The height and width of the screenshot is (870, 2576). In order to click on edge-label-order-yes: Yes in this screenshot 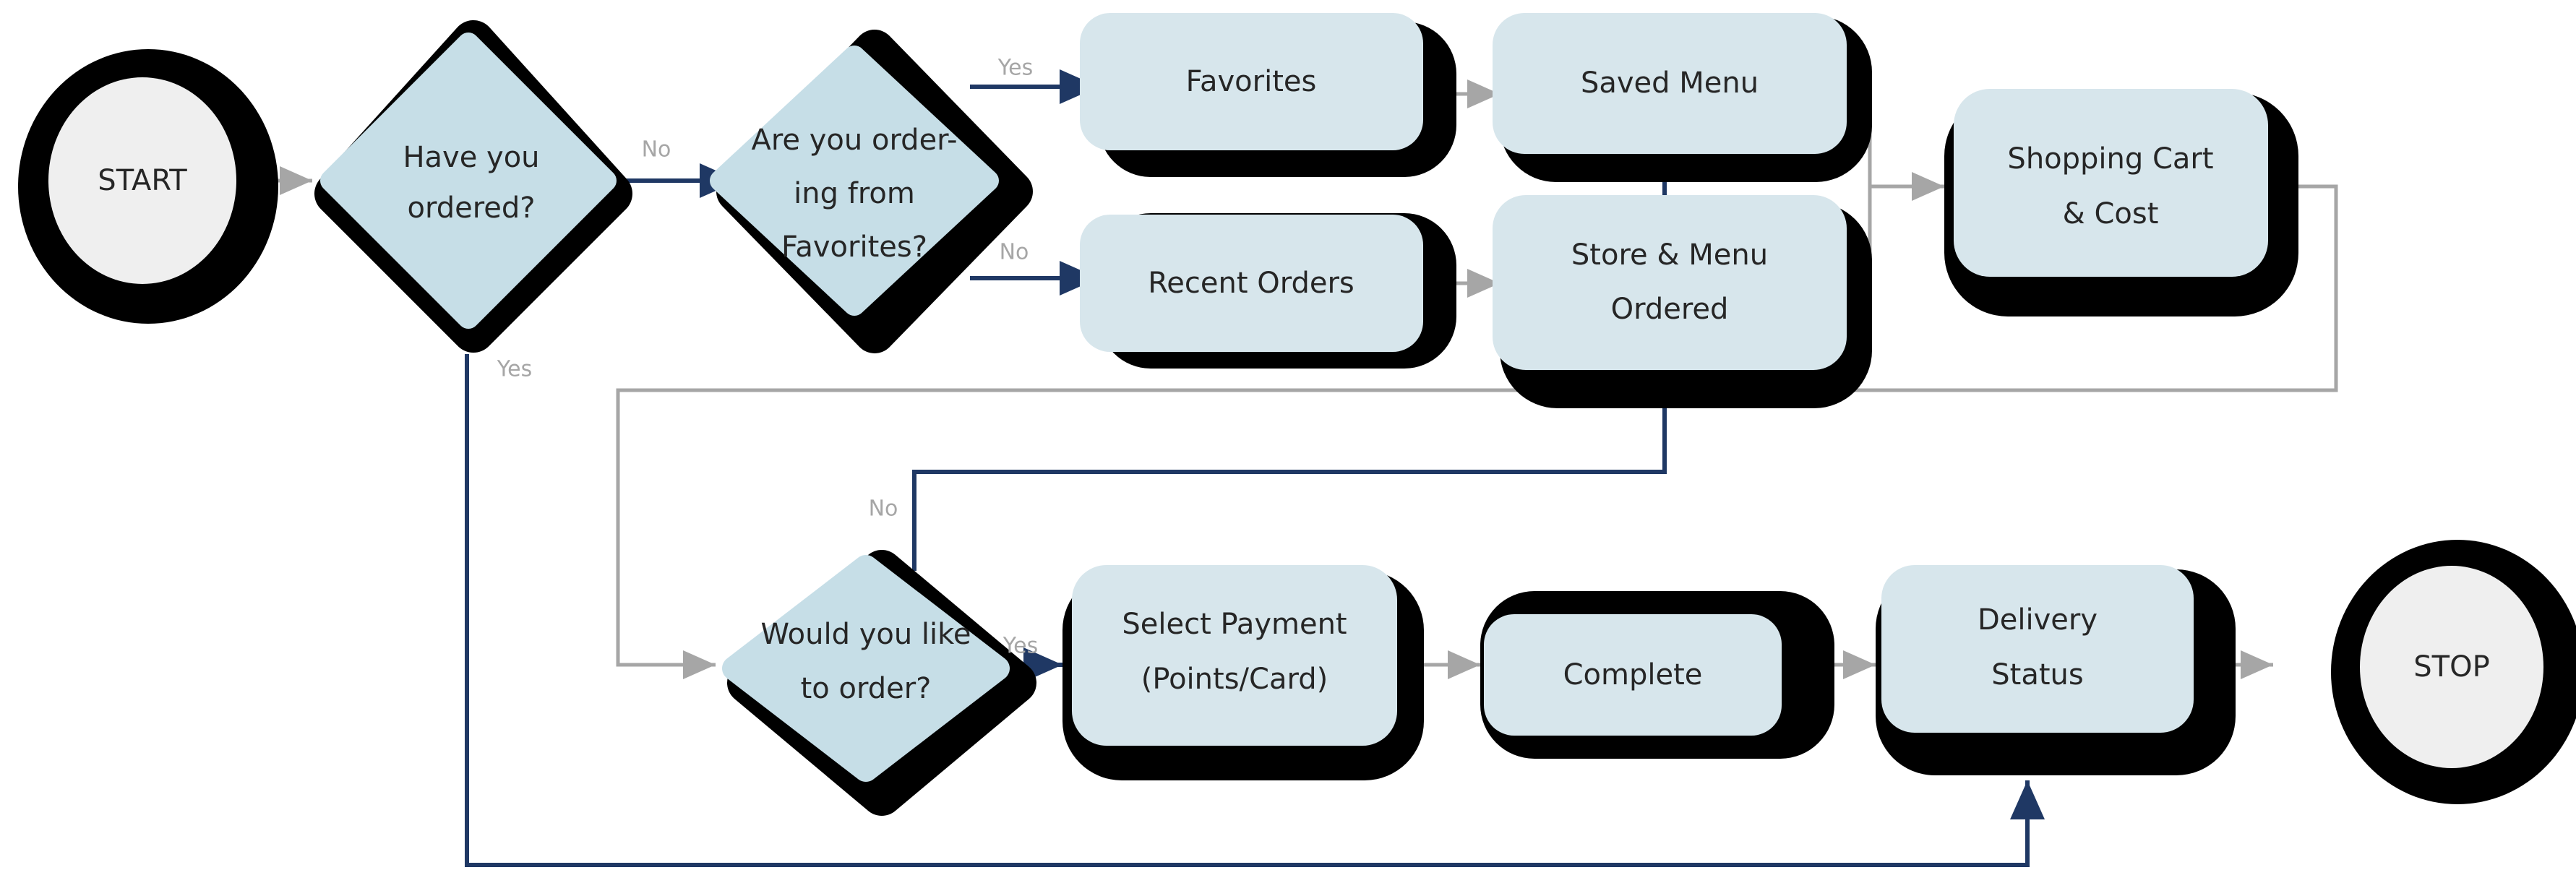, I will do `click(1021, 646)`.